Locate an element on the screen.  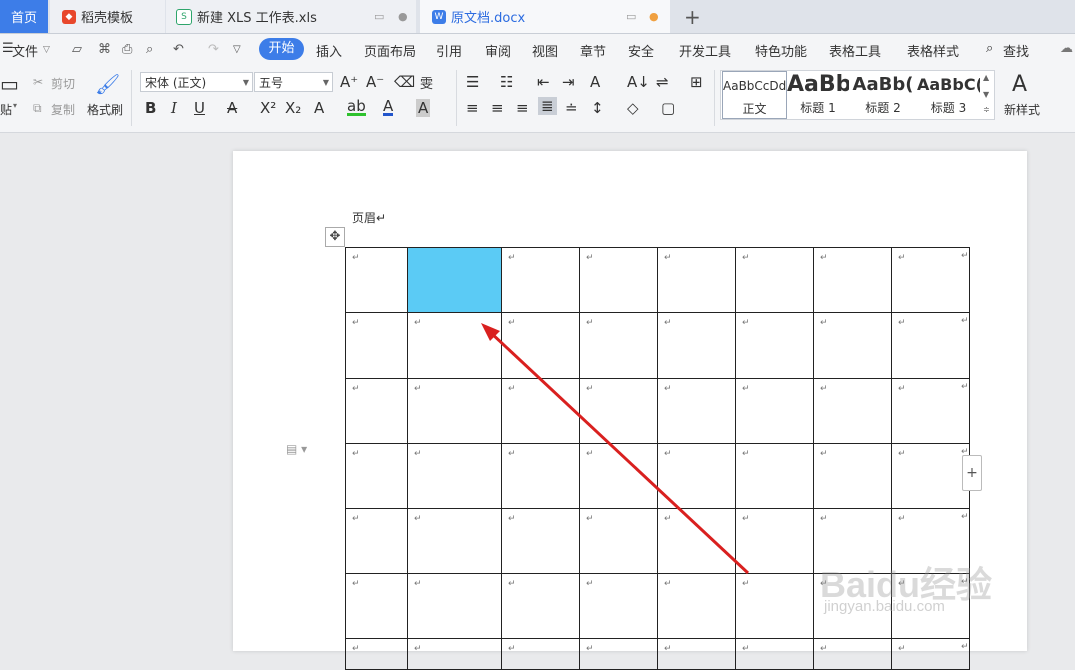
arrow-shaft is located at coordinates (619, 452).